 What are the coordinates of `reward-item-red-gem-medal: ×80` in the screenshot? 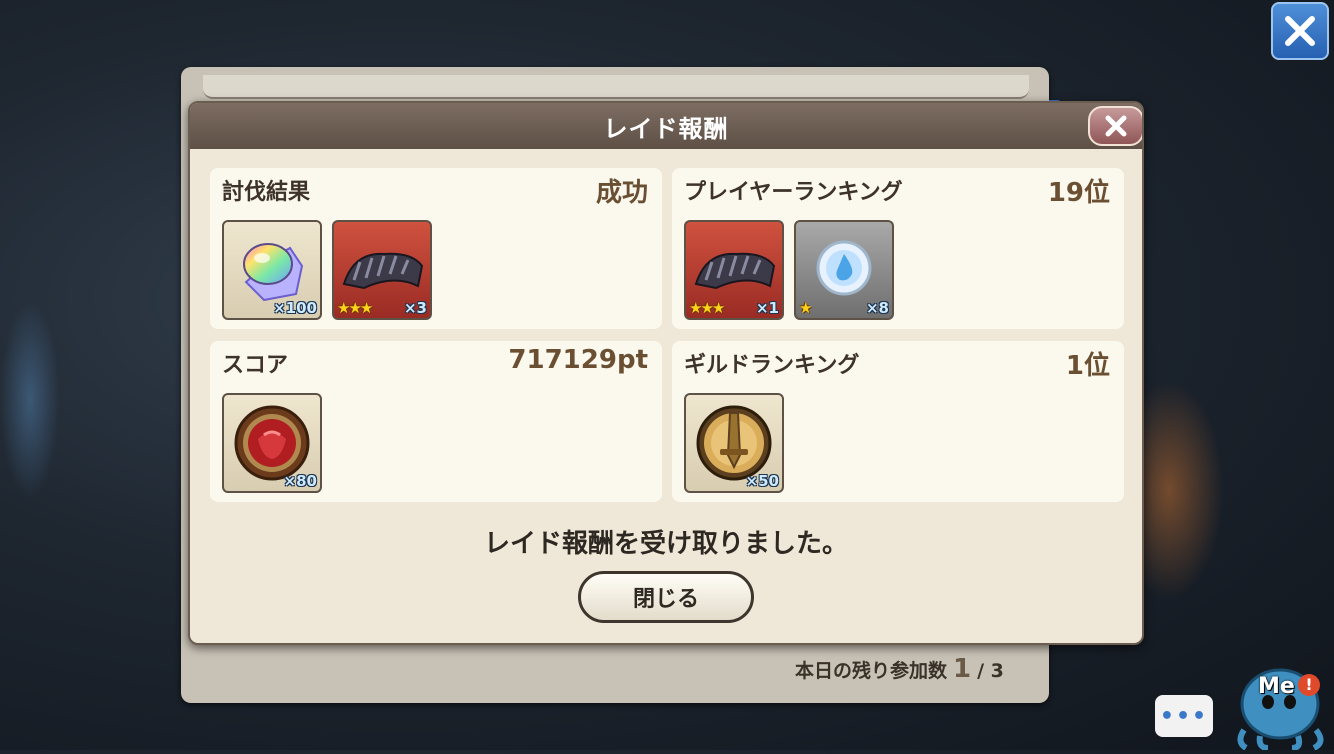 It's located at (272, 443).